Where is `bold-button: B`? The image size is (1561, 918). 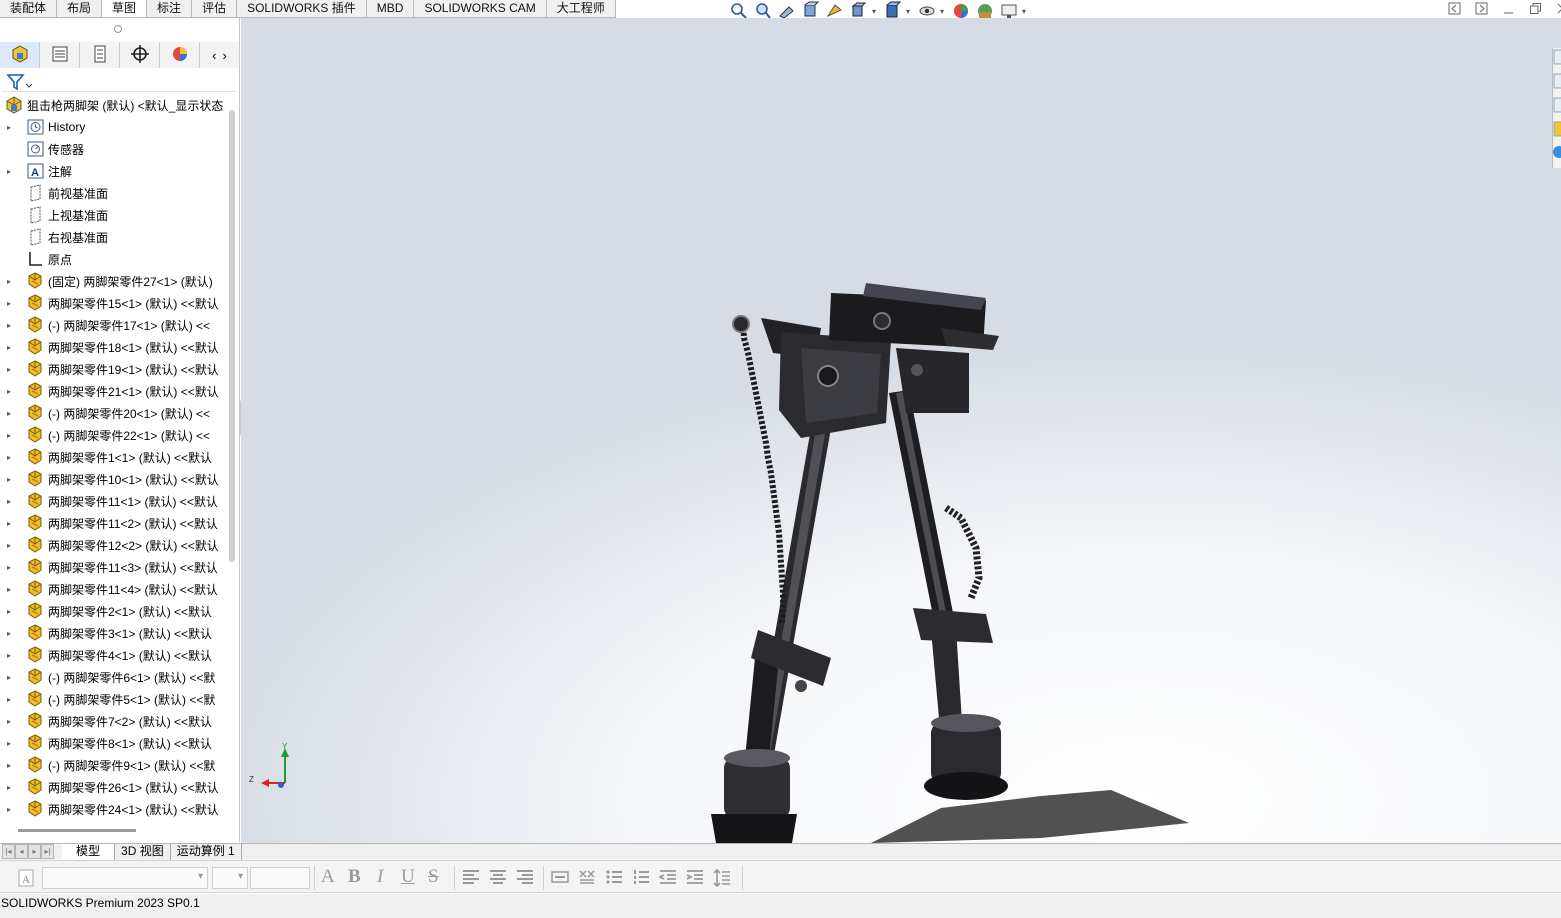 bold-button: B is located at coordinates (354, 877).